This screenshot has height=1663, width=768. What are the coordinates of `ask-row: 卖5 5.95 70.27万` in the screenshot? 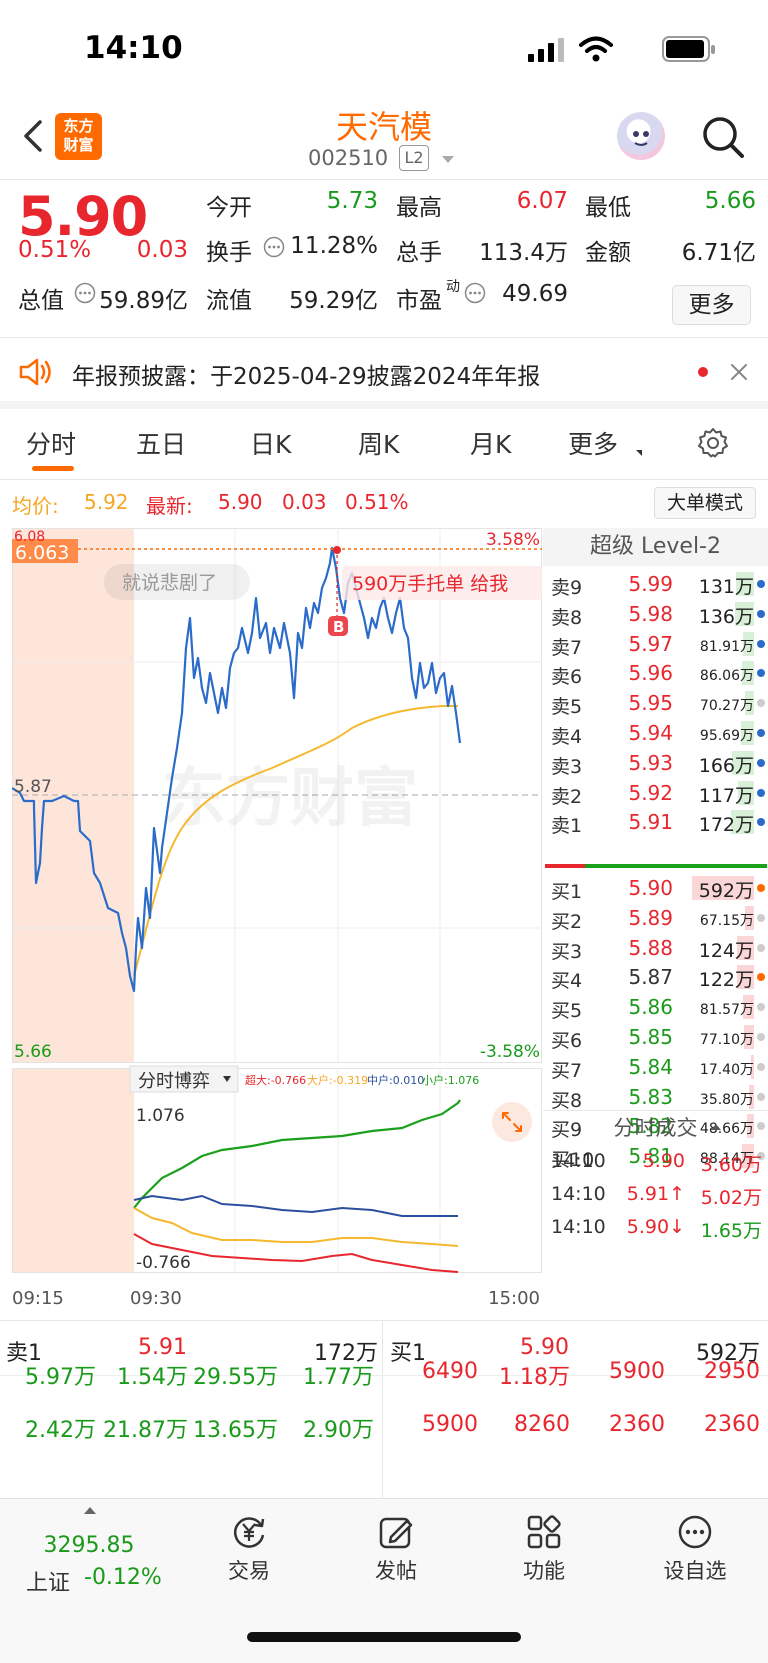 It's located at (655, 703).